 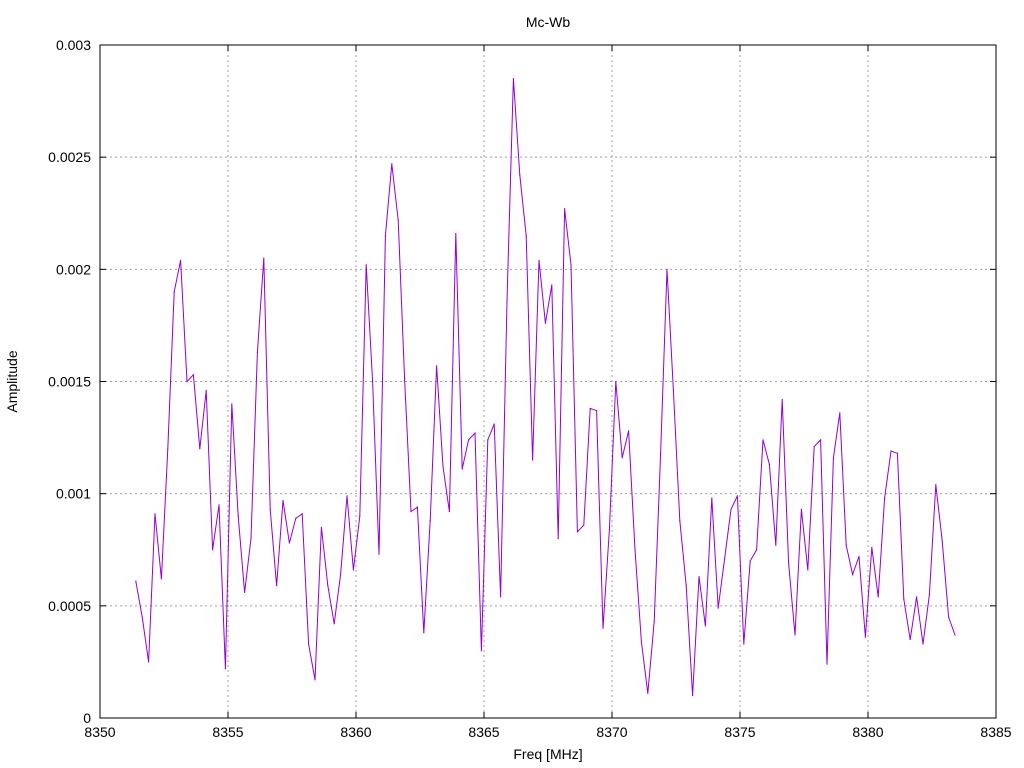 What do you see at coordinates (73, 45) in the screenshot?
I see `y-tick-label: 0.003` at bounding box center [73, 45].